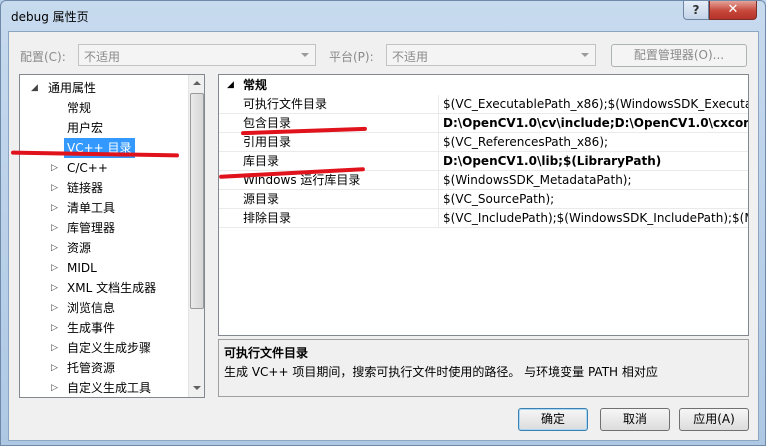 Image resolution: width=766 pixels, height=446 pixels. What do you see at coordinates (50, 17) in the screenshot?
I see `window-title: debug 属性页` at bounding box center [50, 17].